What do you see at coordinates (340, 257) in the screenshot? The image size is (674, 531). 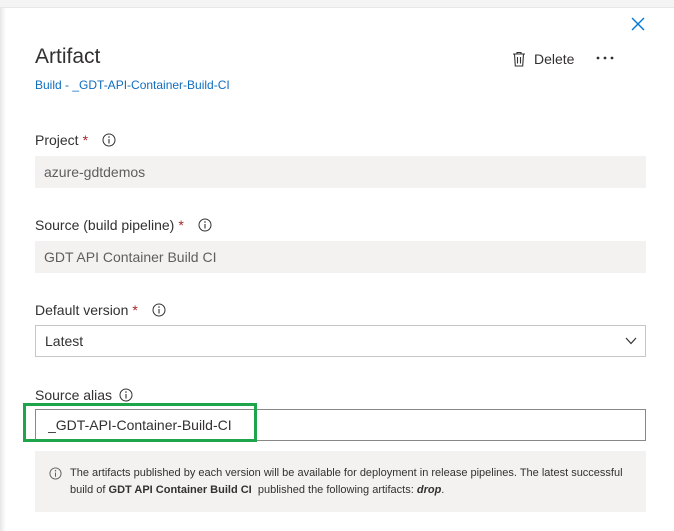 I see `source-field: GDT API Container Build CI` at bounding box center [340, 257].